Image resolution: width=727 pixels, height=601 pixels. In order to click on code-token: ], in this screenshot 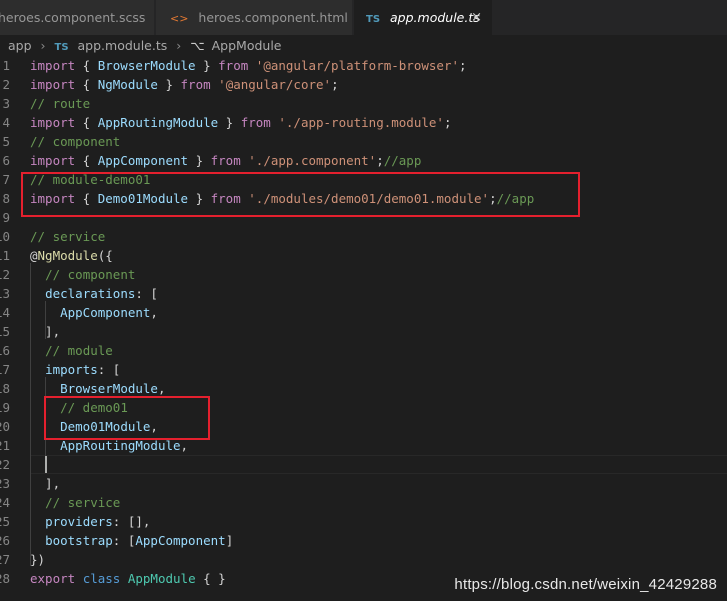, I will do `click(45, 483)`.